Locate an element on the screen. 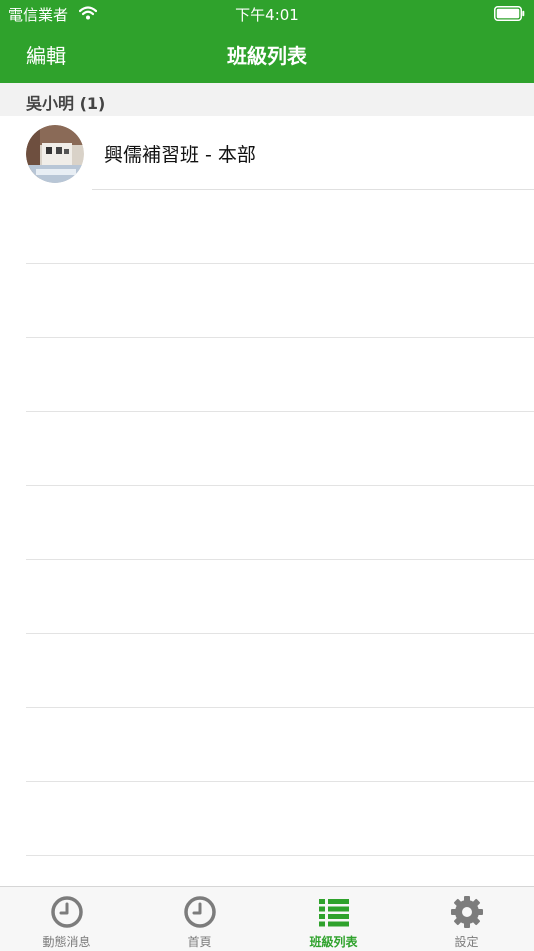 Image resolution: width=534 pixels, height=951 pixels. status-bar: 電信業者 下午4:01 is located at coordinates (267, 14).